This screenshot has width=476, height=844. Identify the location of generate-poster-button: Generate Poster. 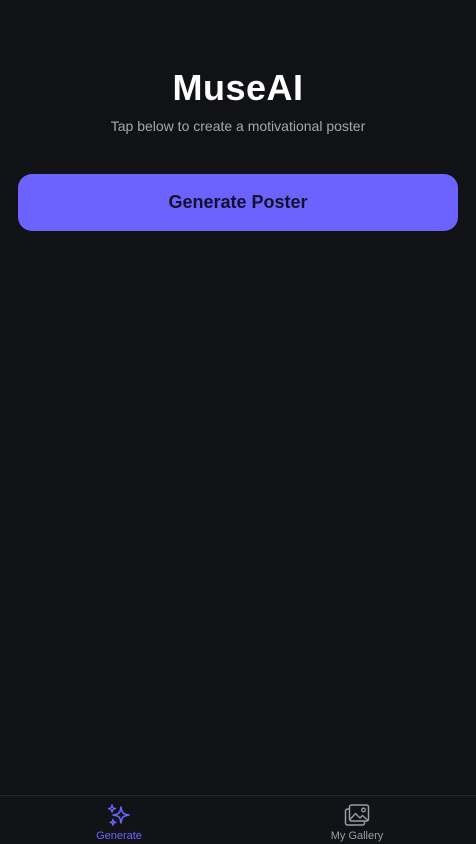
(238, 202).